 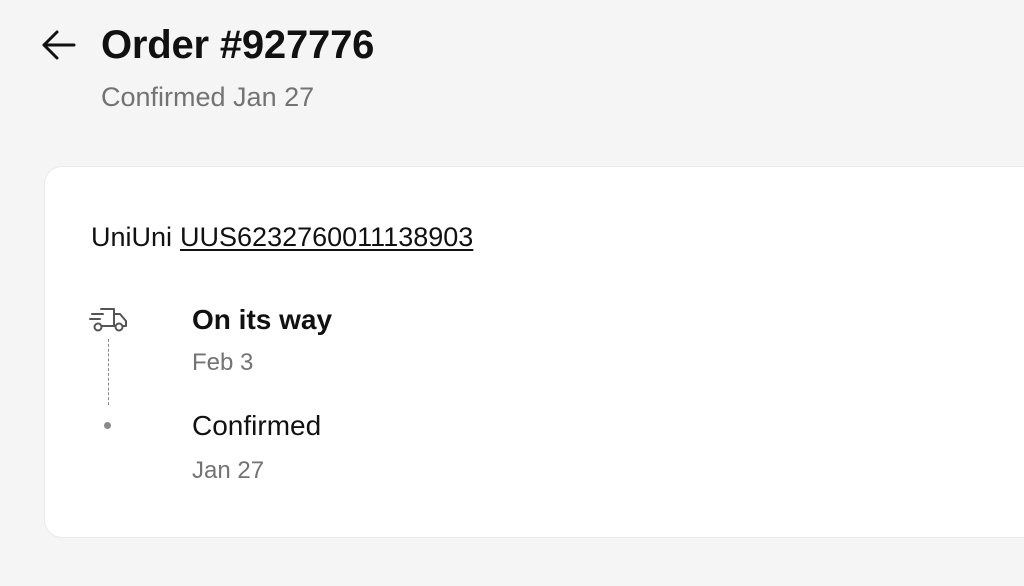 I want to click on timeline-connector, so click(x=108, y=372).